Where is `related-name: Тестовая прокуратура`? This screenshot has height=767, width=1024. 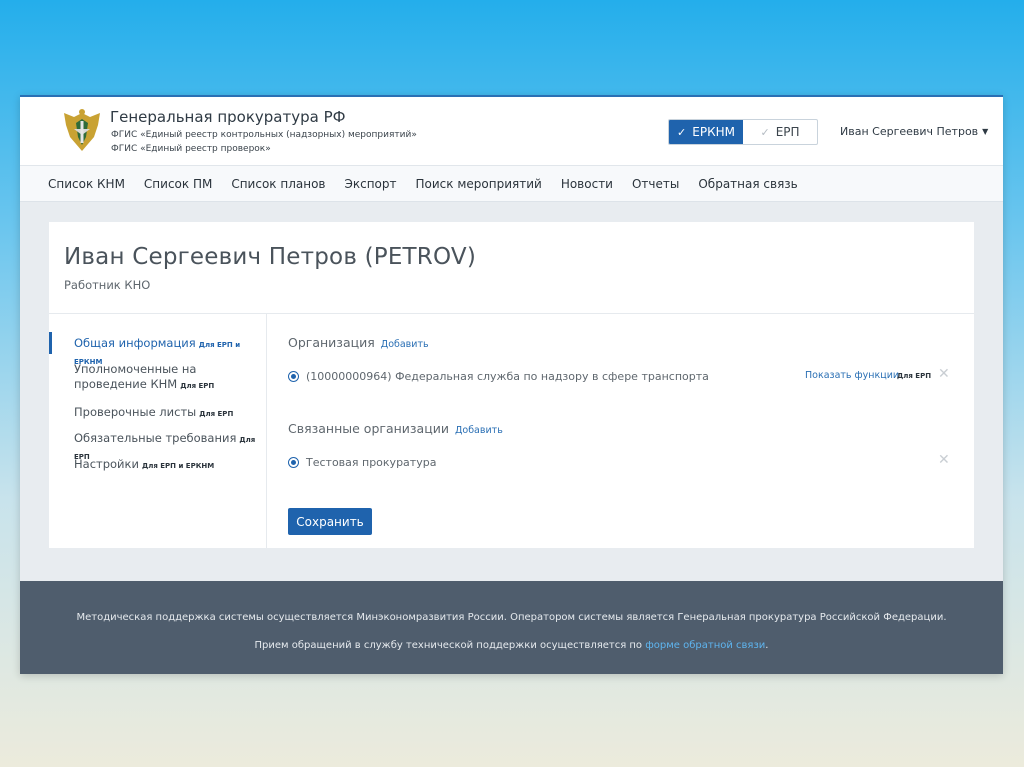 related-name: Тестовая прокуратура is located at coordinates (371, 462).